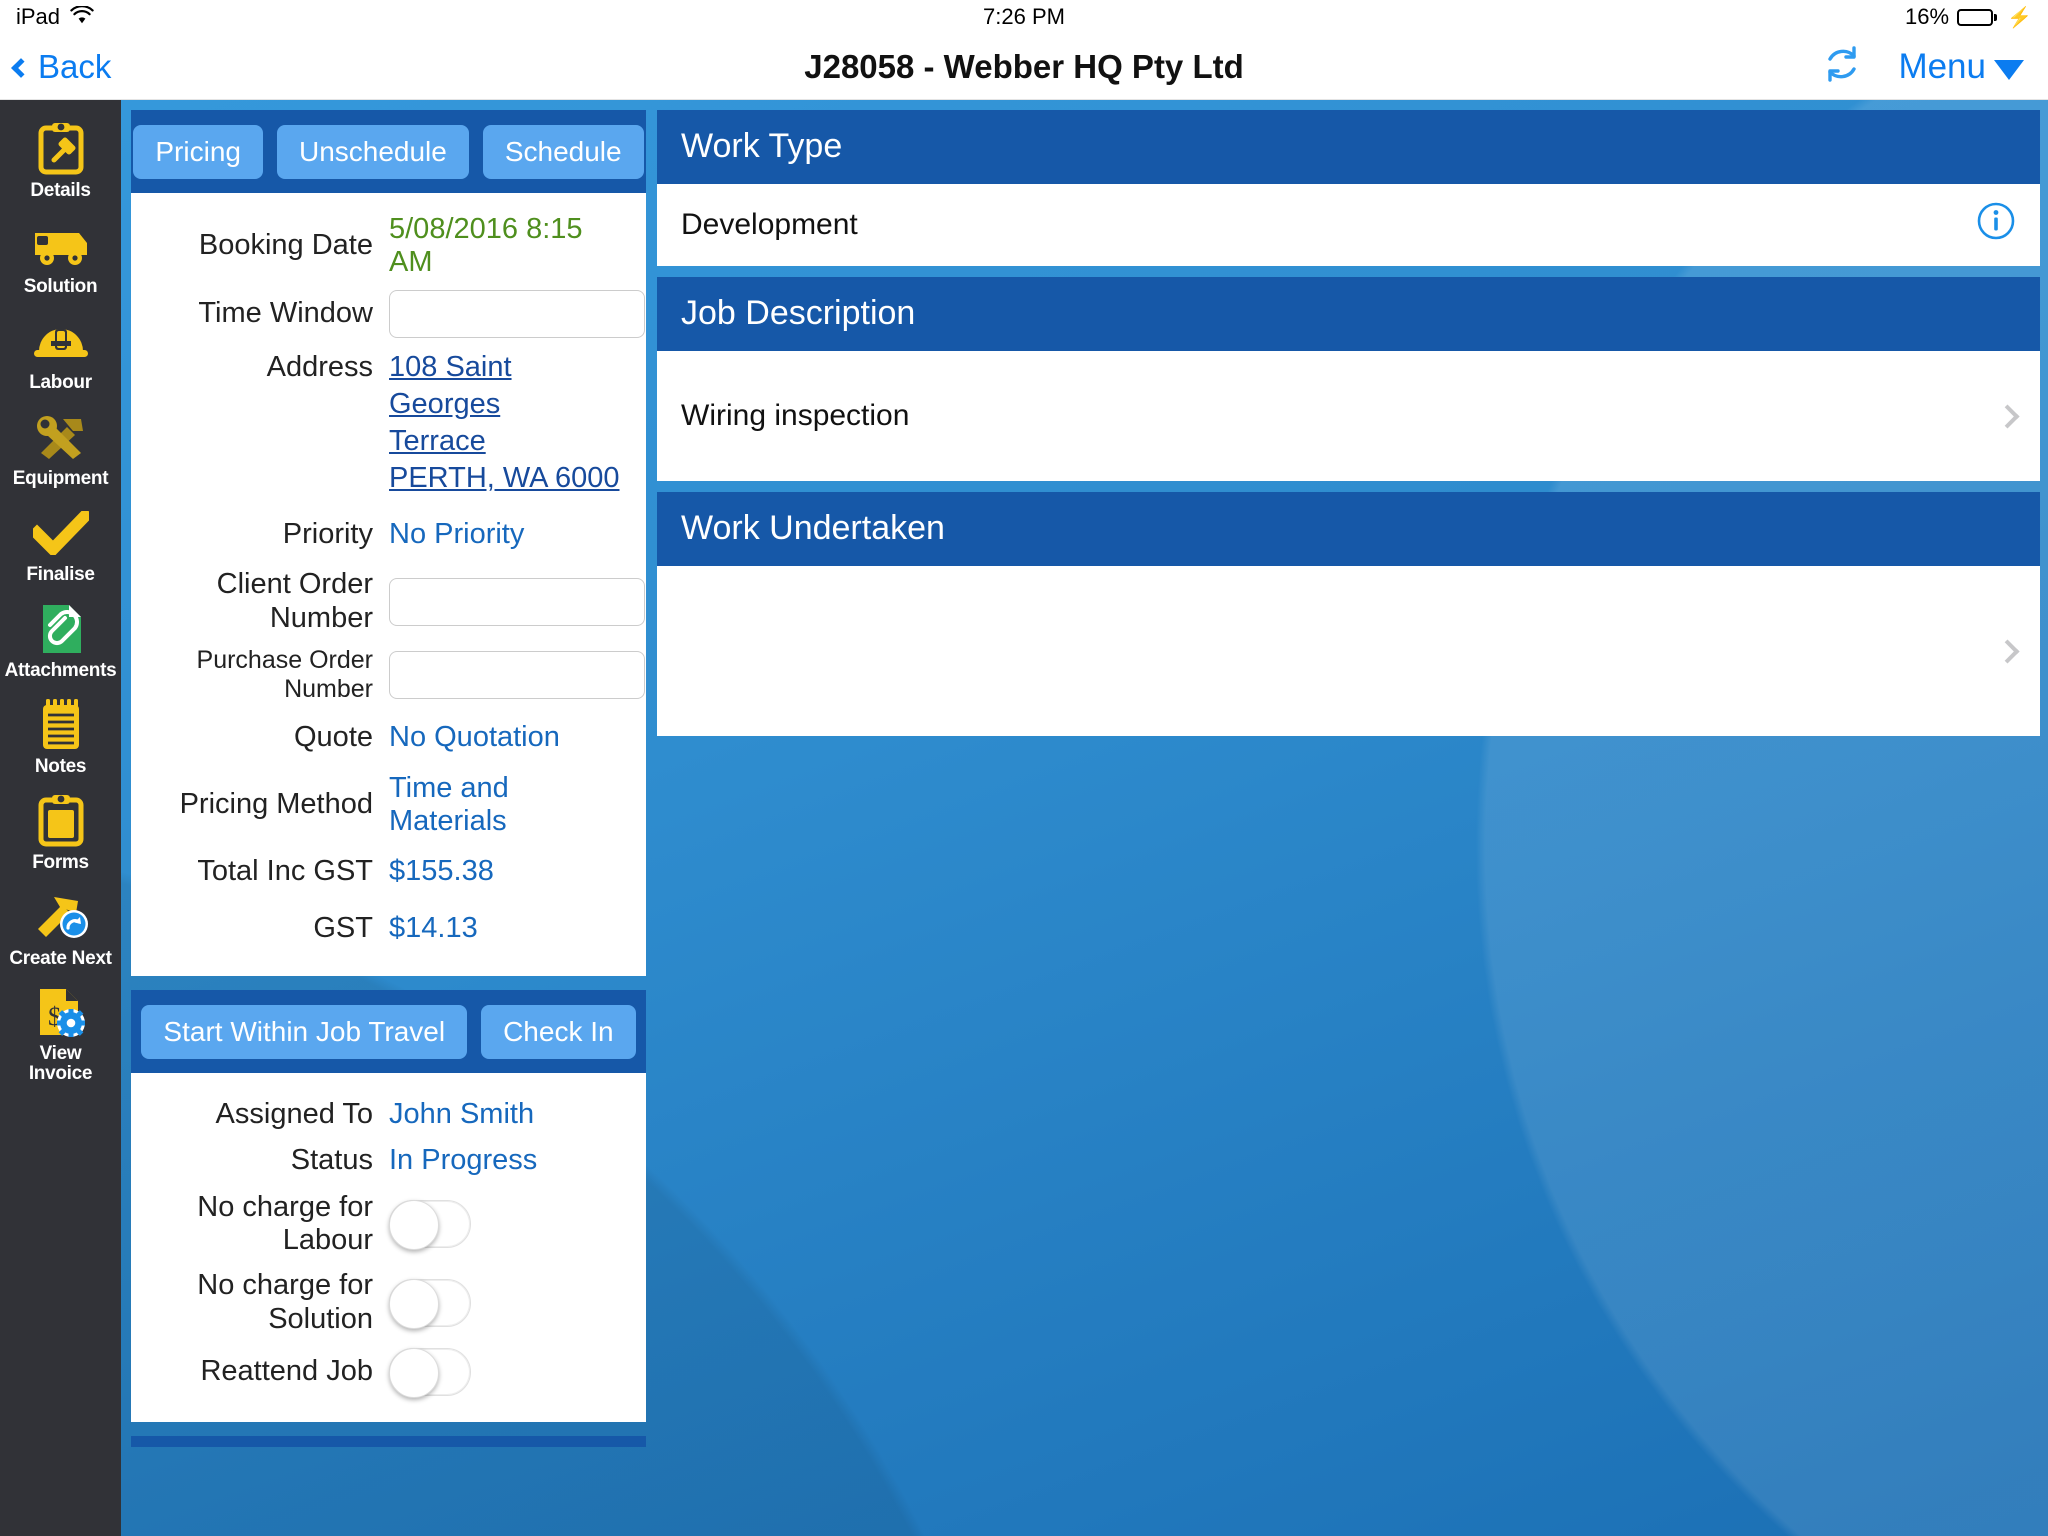 The image size is (2048, 1536). What do you see at coordinates (61, 245) in the screenshot?
I see `truck-icon` at bounding box center [61, 245].